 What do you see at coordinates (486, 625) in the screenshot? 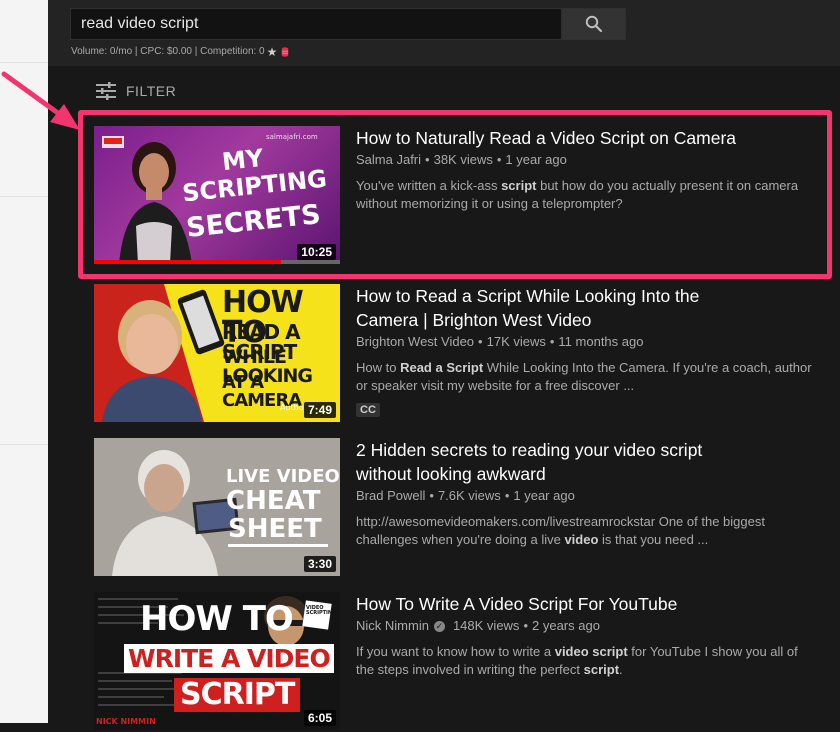
I see `view-count: 148K views` at bounding box center [486, 625].